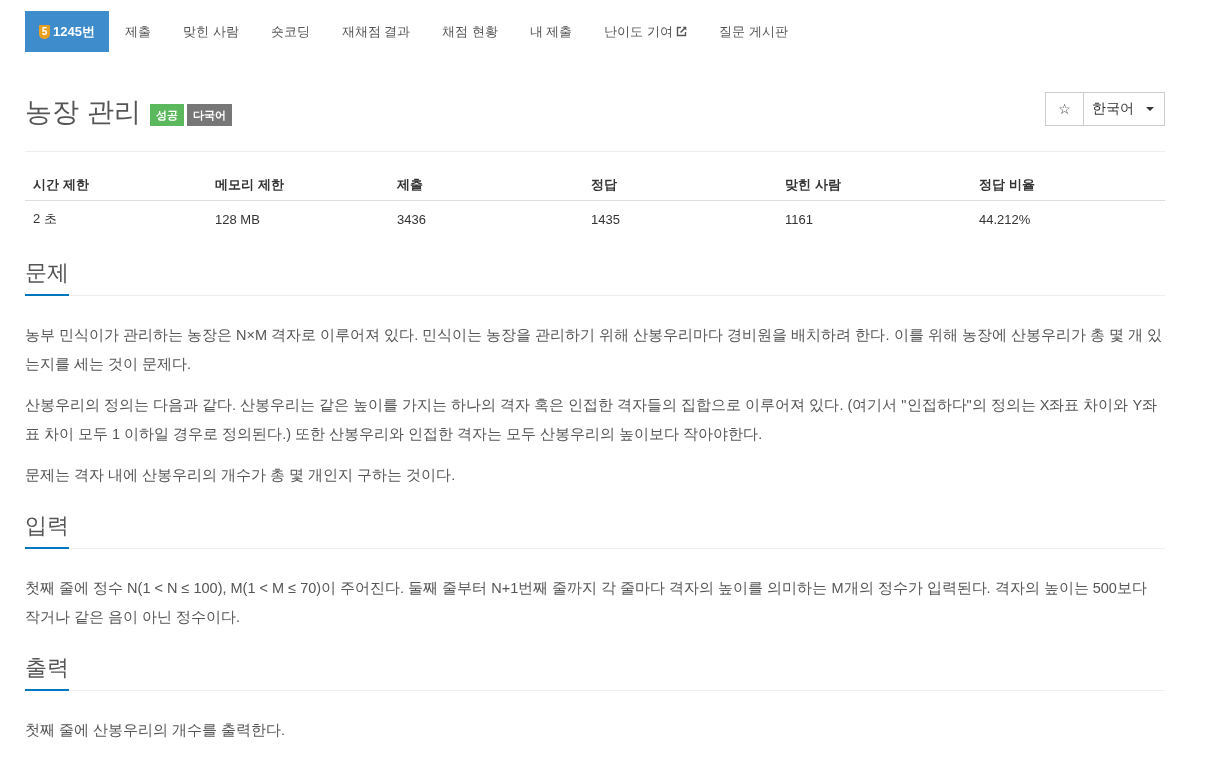  What do you see at coordinates (83, 112) in the screenshot?
I see `problem-title: 농장 관리` at bounding box center [83, 112].